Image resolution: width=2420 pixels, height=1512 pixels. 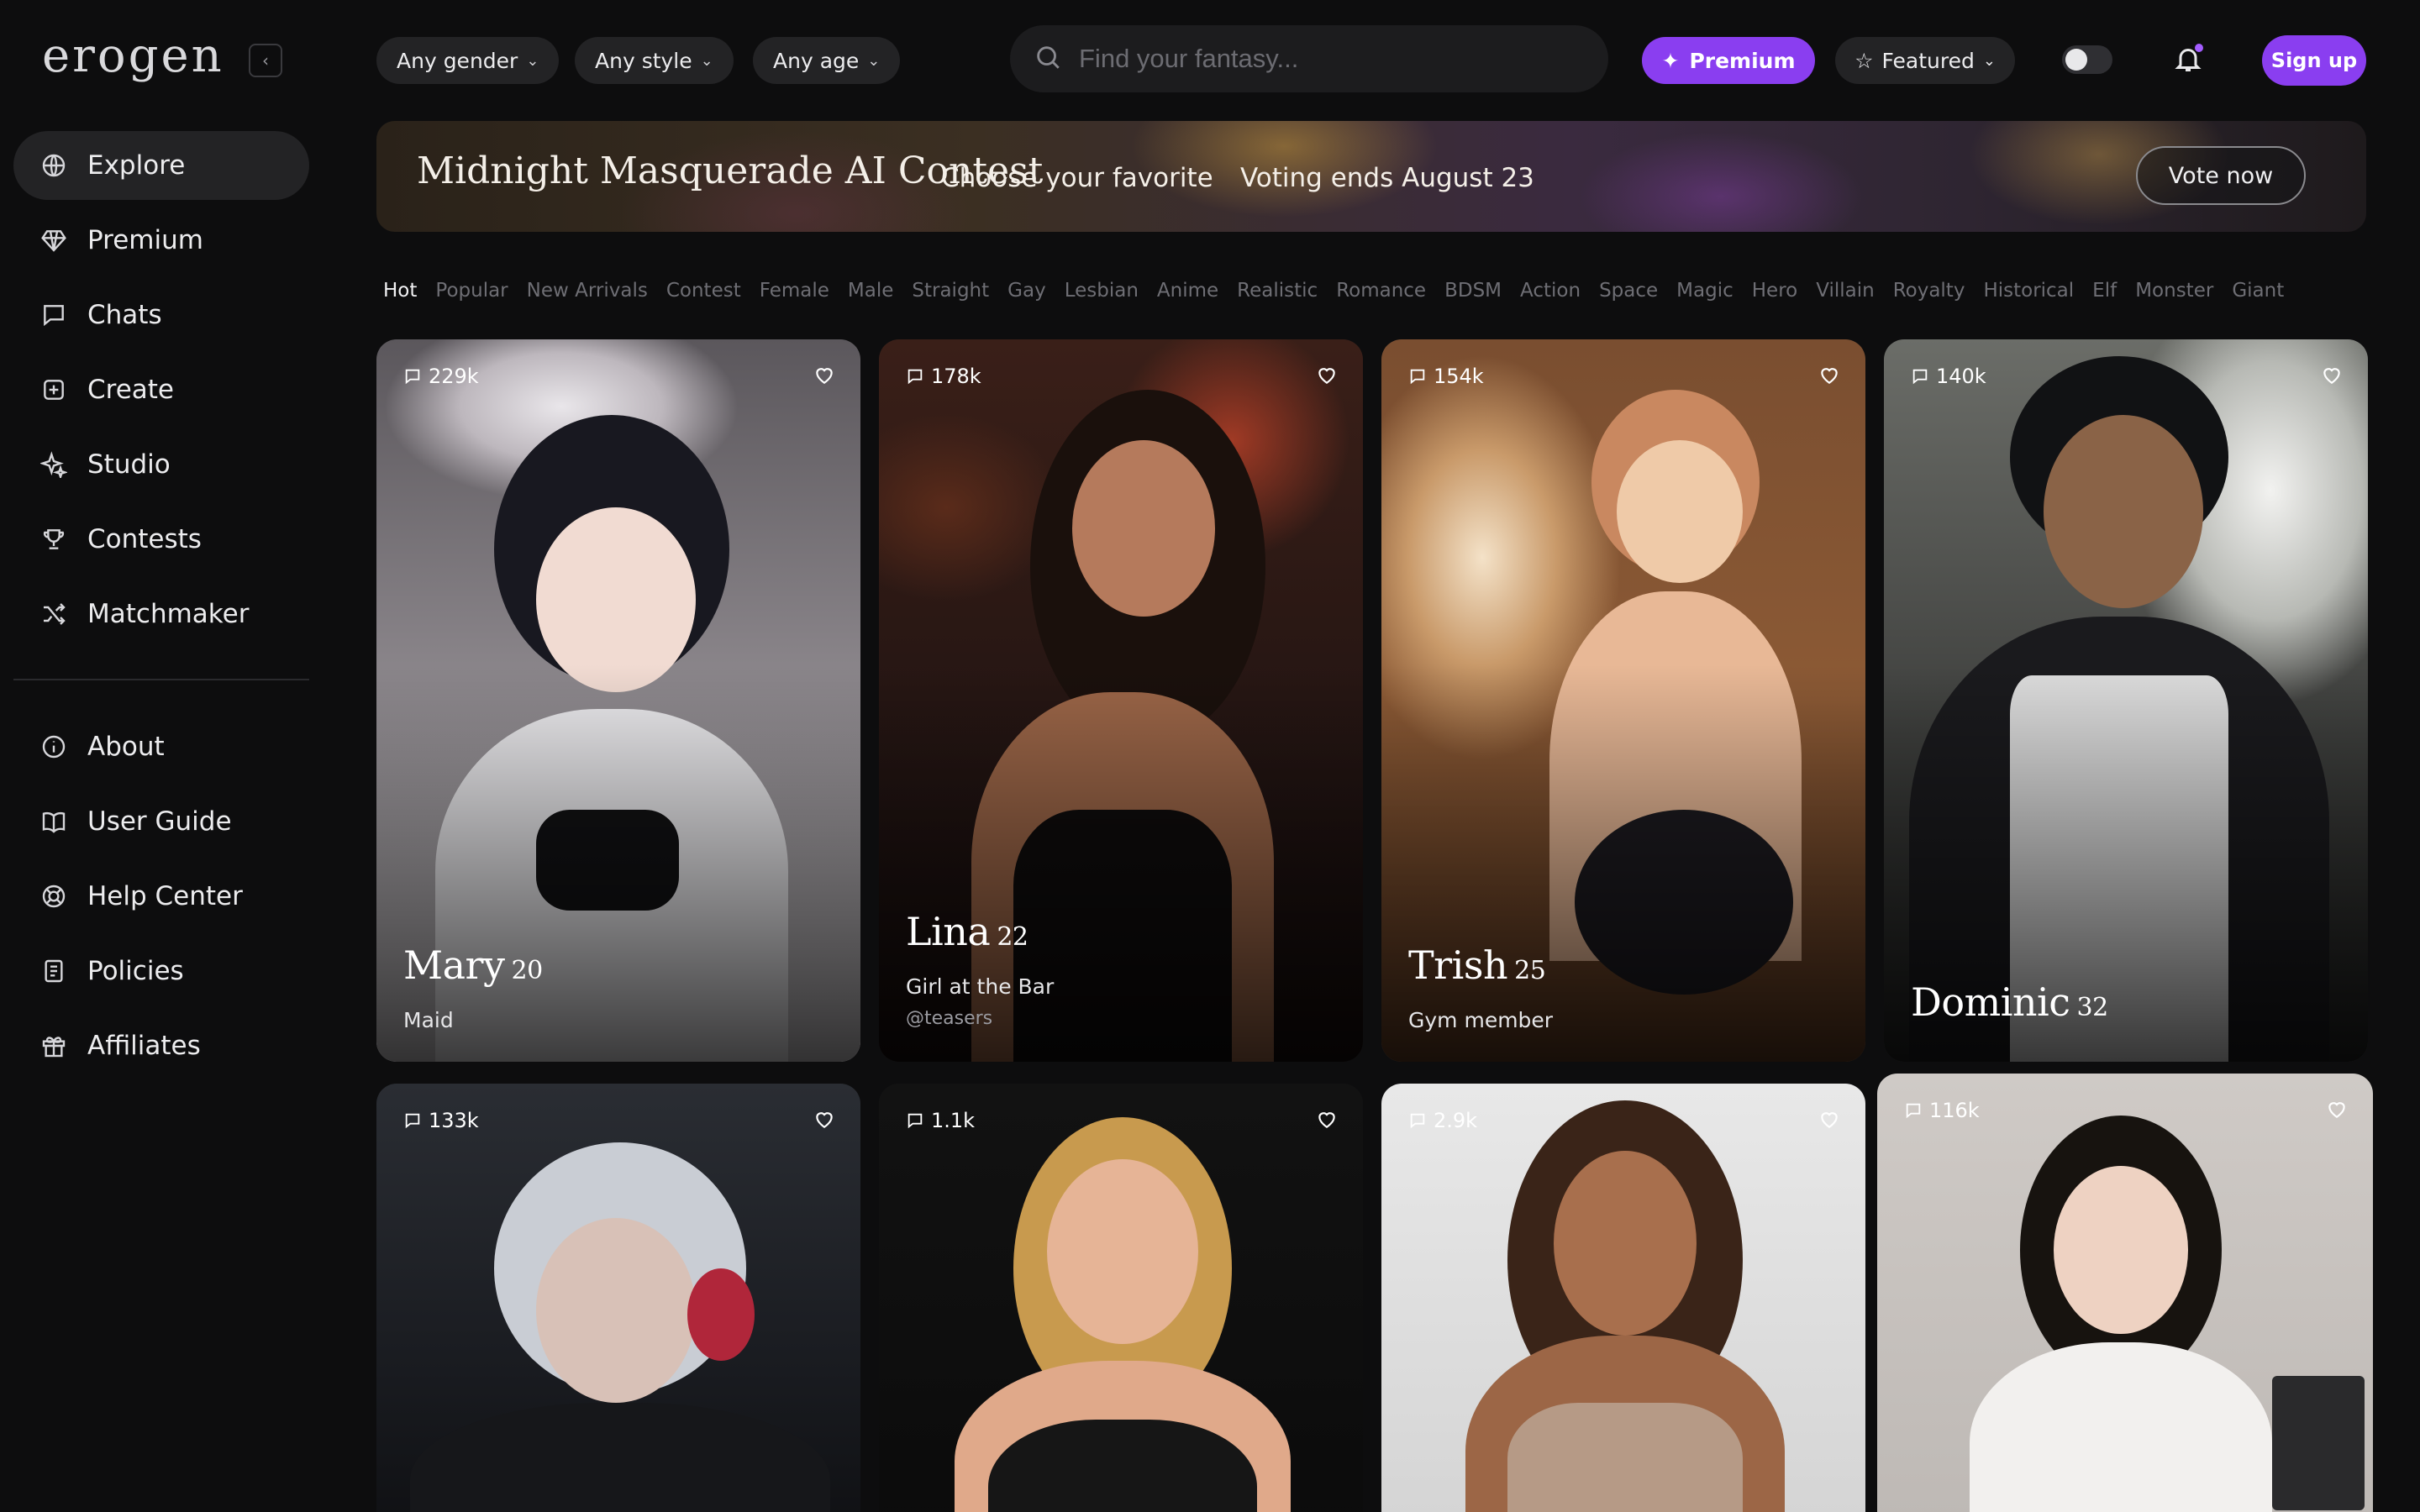 I want to click on featured-sort-dropdown: ☆ Featured ⌄, so click(x=1925, y=60).